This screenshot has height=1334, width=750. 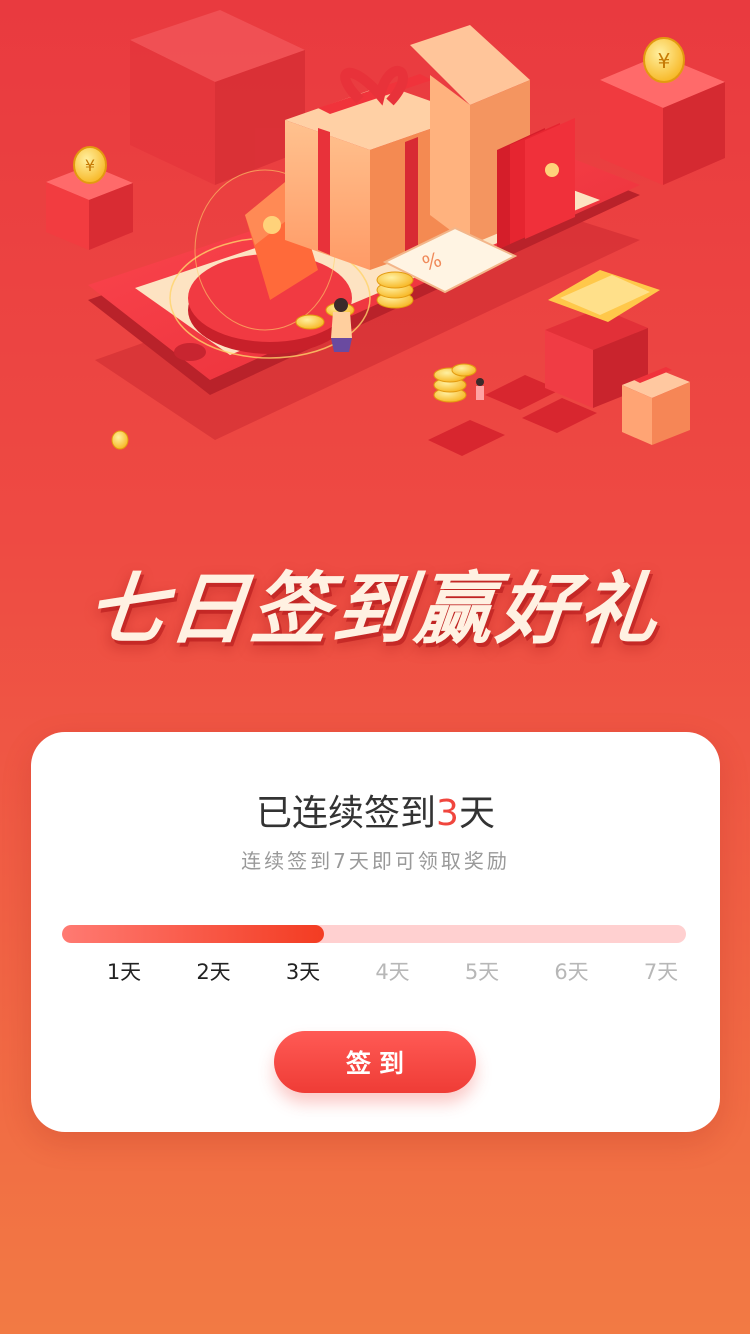 What do you see at coordinates (213, 972) in the screenshot?
I see `day-label-2: 2天` at bounding box center [213, 972].